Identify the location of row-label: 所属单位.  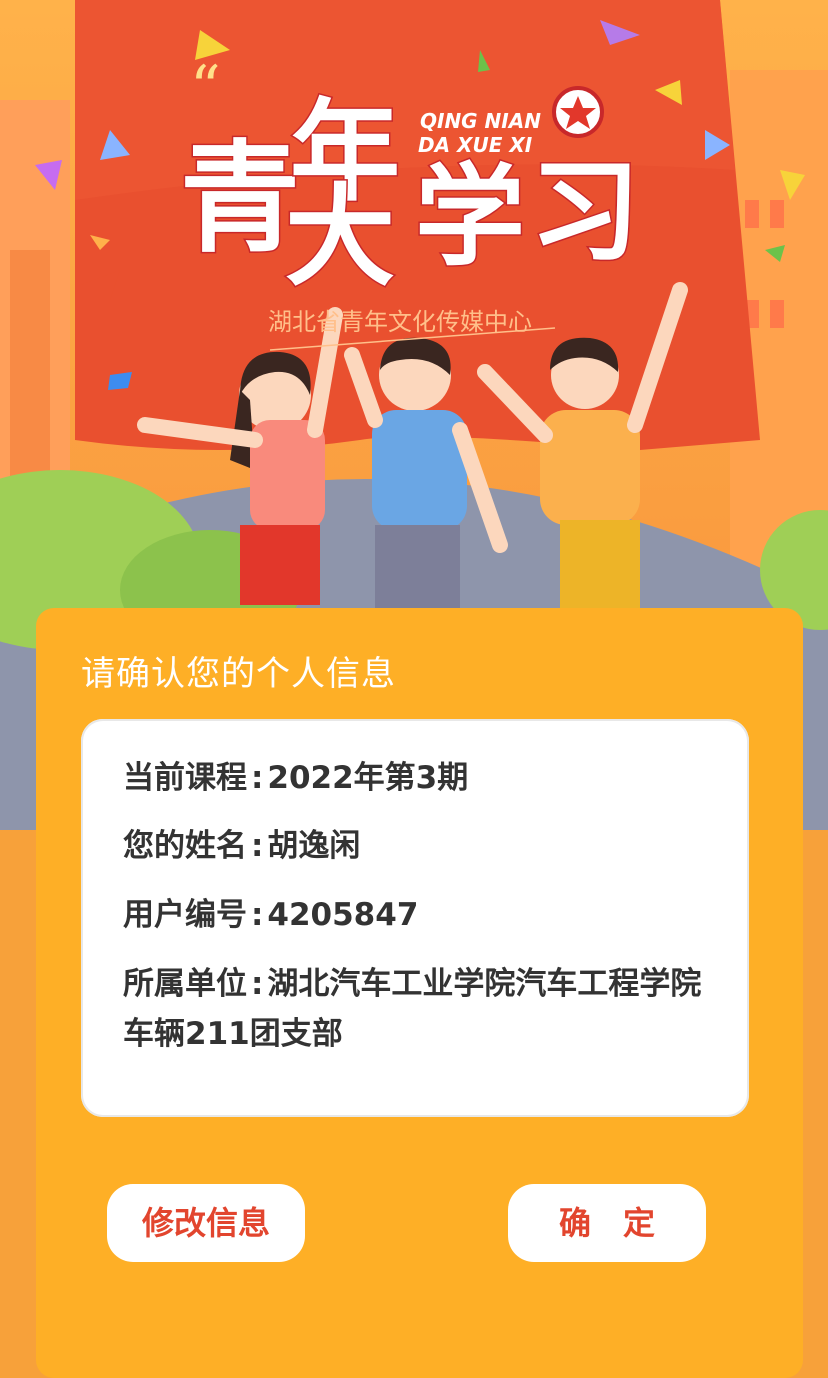
(185, 984).